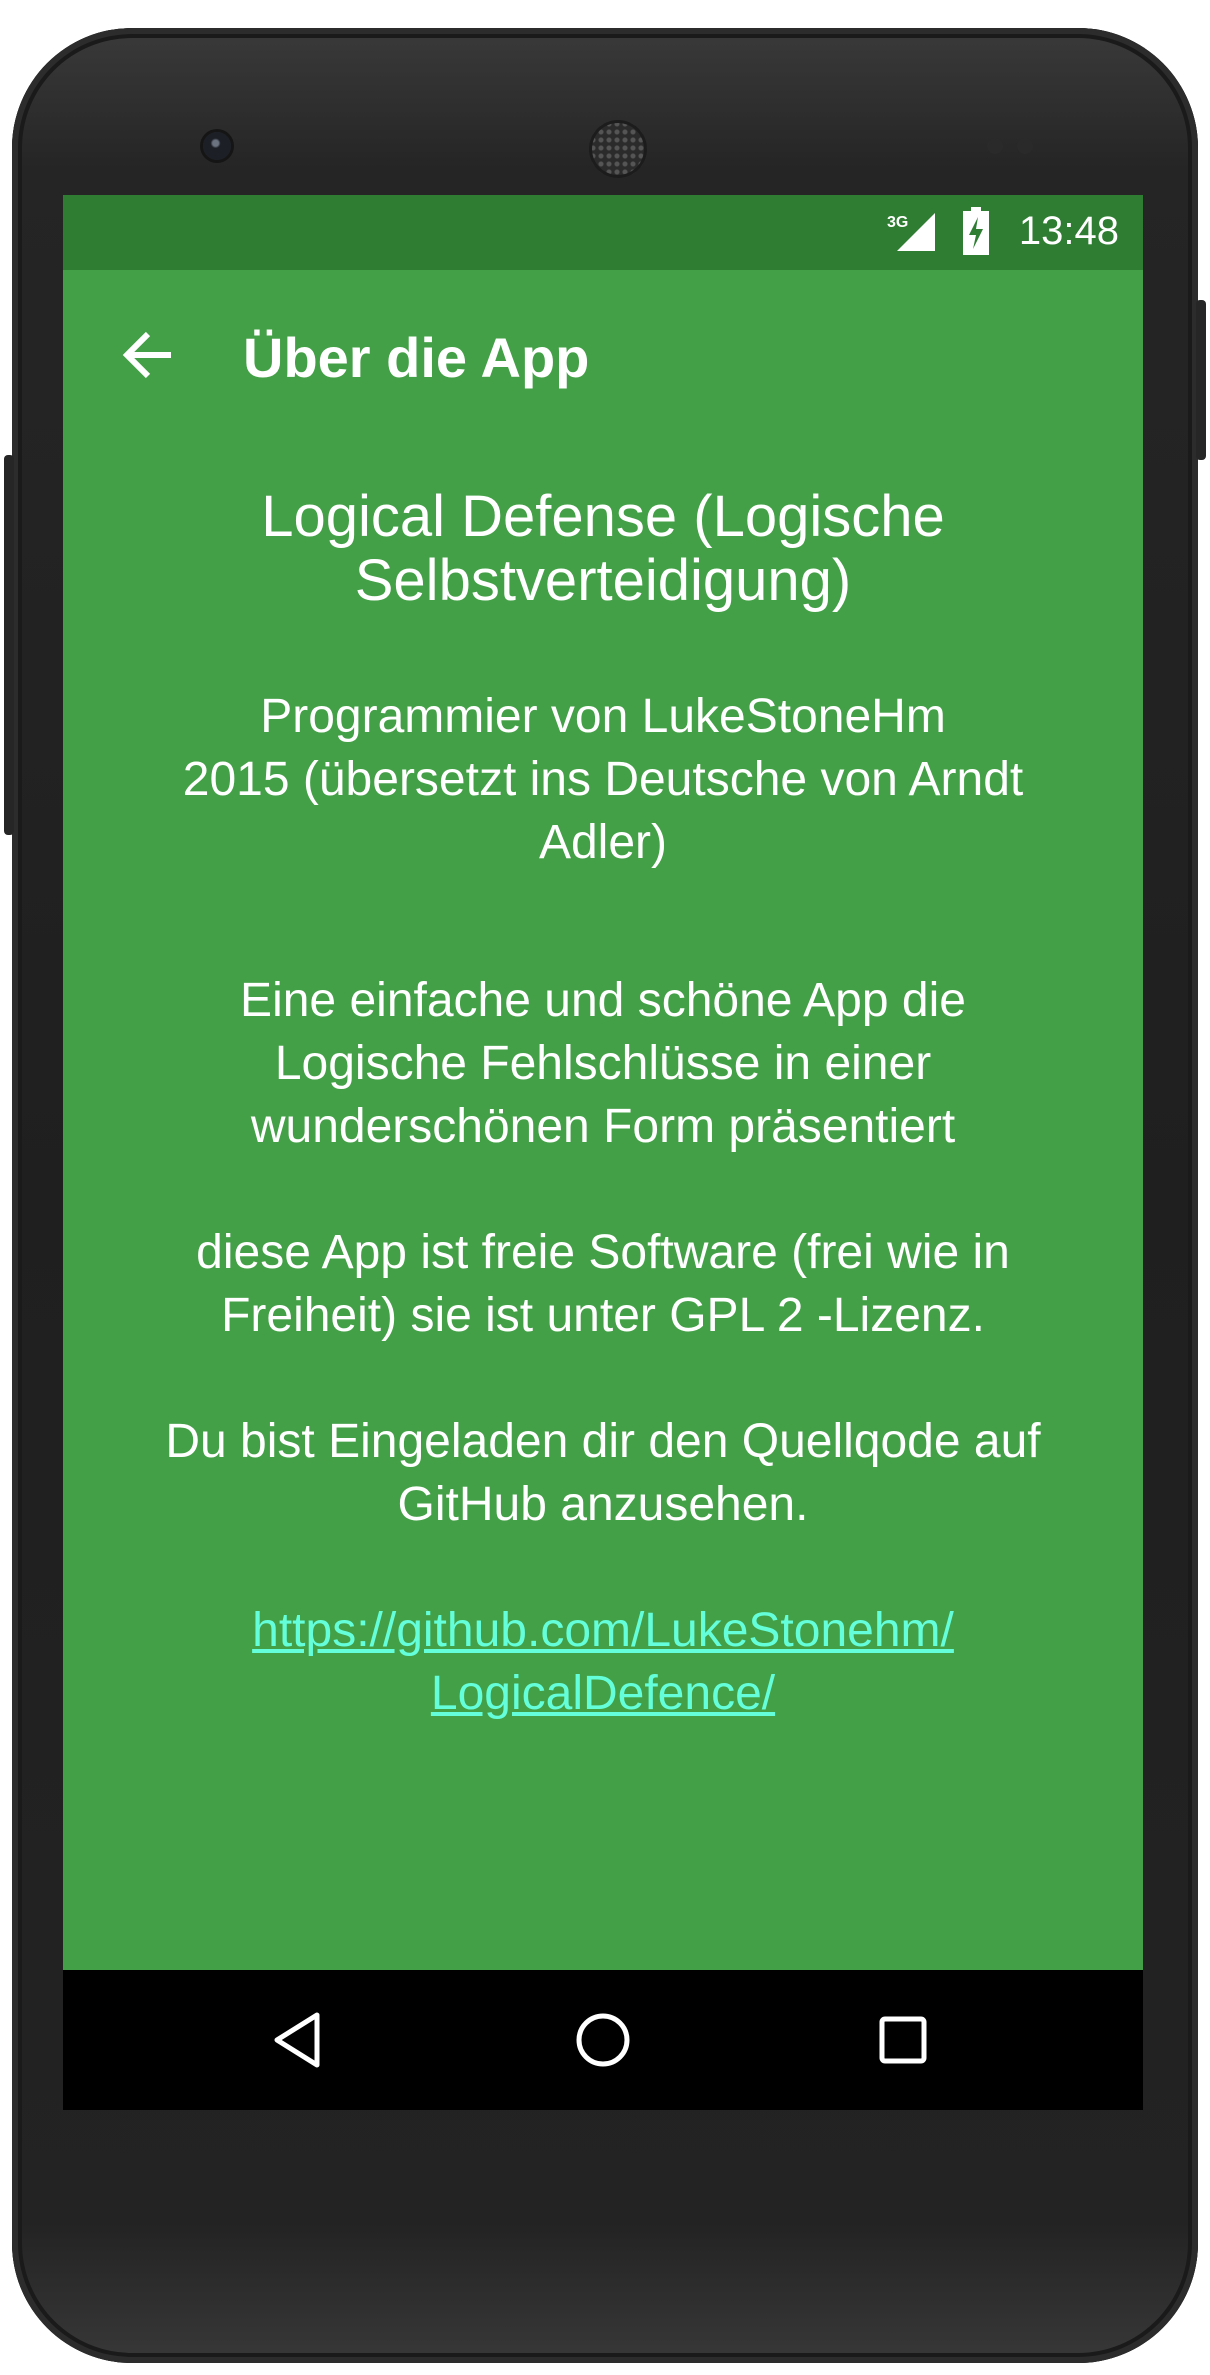 Image resolution: width=1210 pixels, height=2375 pixels. What do you see at coordinates (995, 146) in the screenshot?
I see `proximity-sensor` at bounding box center [995, 146].